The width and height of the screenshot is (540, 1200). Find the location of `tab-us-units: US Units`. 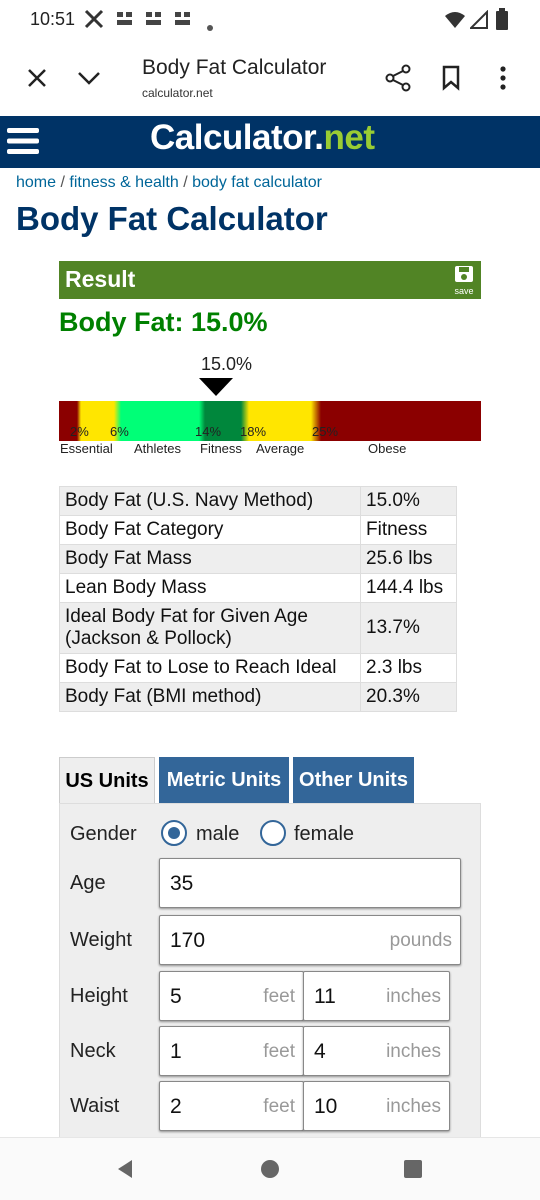

tab-us-units: US Units is located at coordinates (107, 780).